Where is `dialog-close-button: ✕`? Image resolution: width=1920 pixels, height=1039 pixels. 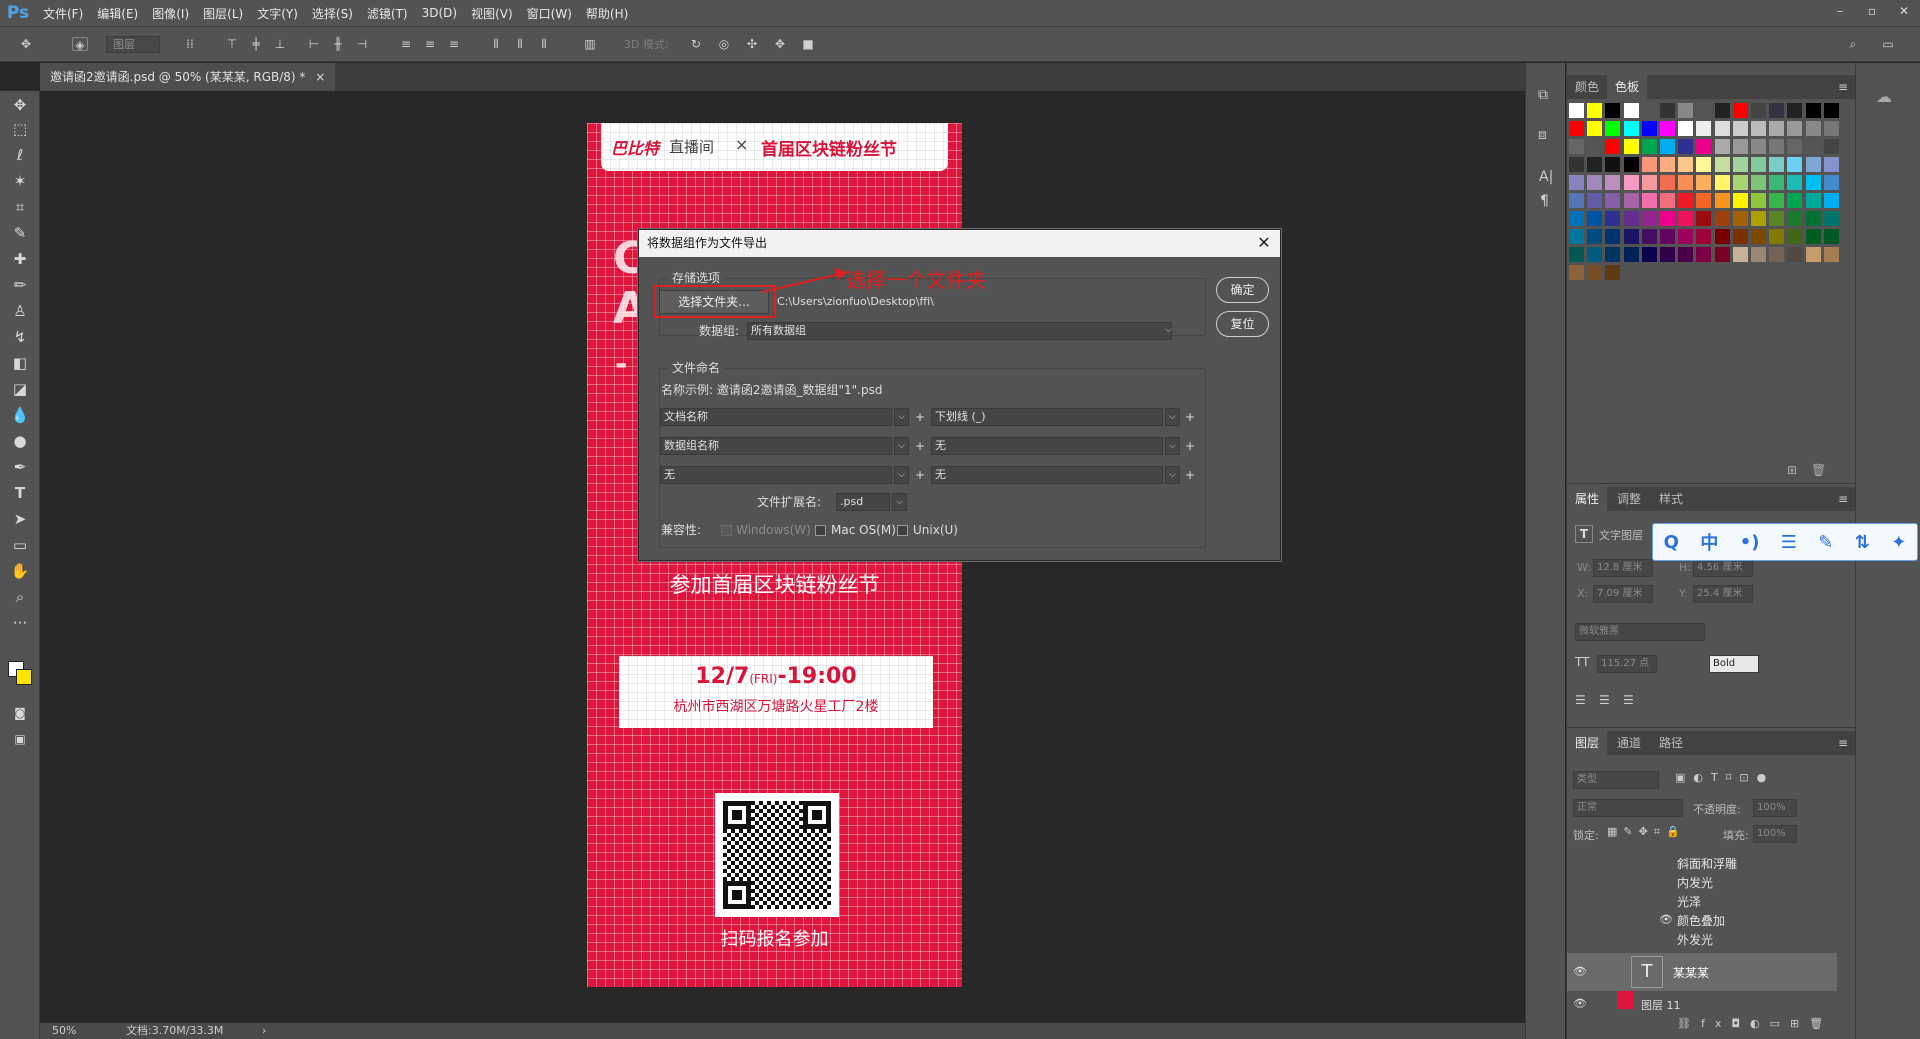 dialog-close-button: ✕ is located at coordinates (1264, 243).